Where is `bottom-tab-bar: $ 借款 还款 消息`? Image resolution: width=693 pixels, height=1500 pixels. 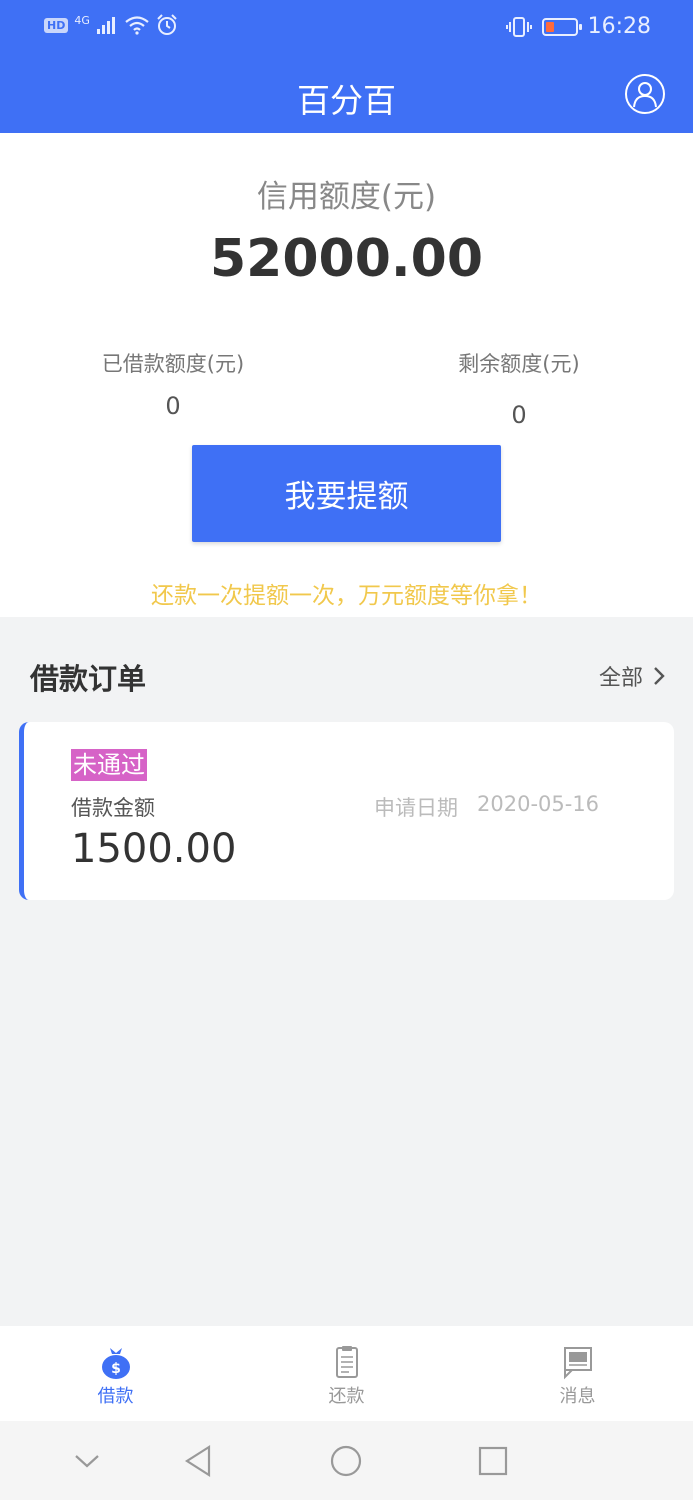 bottom-tab-bar: $ 借款 还款 消息 is located at coordinates (346, 1373).